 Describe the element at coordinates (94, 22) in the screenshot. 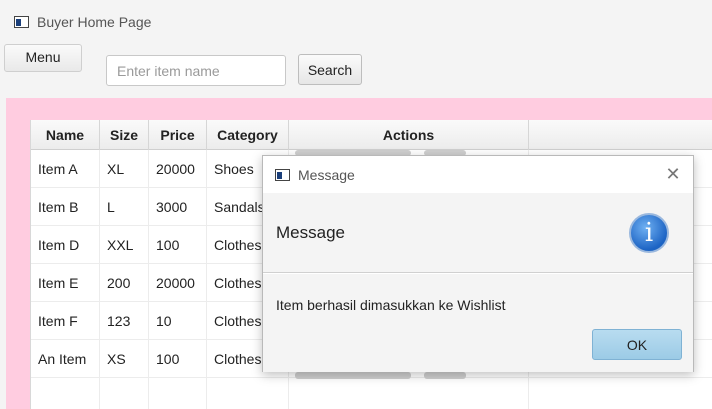

I see `window-title: Buyer Home Page` at that location.